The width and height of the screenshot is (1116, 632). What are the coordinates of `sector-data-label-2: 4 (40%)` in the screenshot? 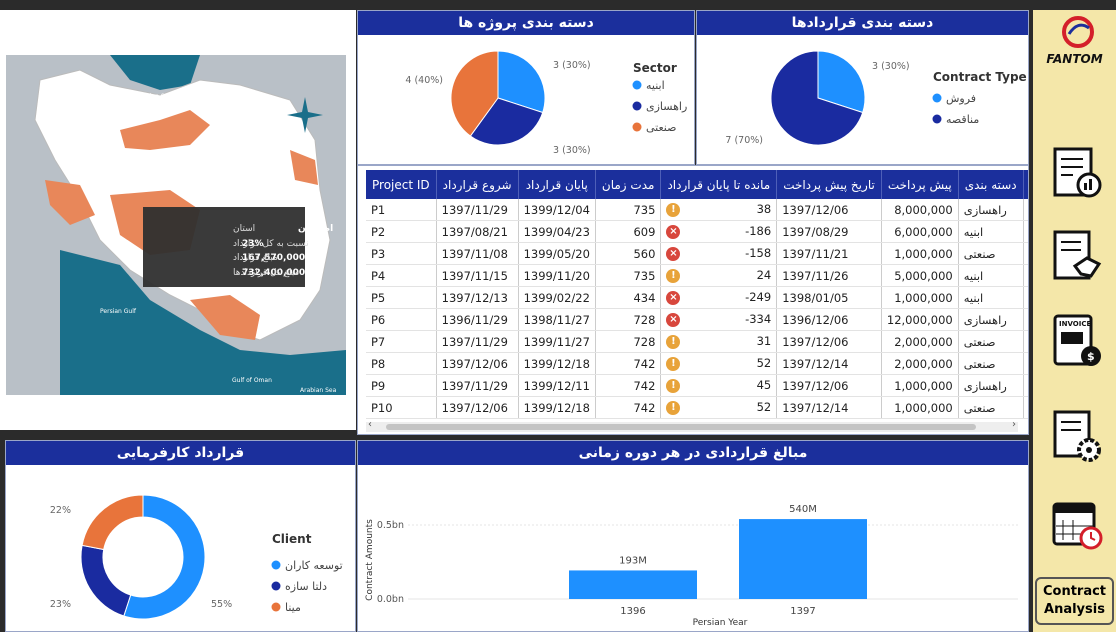 It's located at (424, 80).